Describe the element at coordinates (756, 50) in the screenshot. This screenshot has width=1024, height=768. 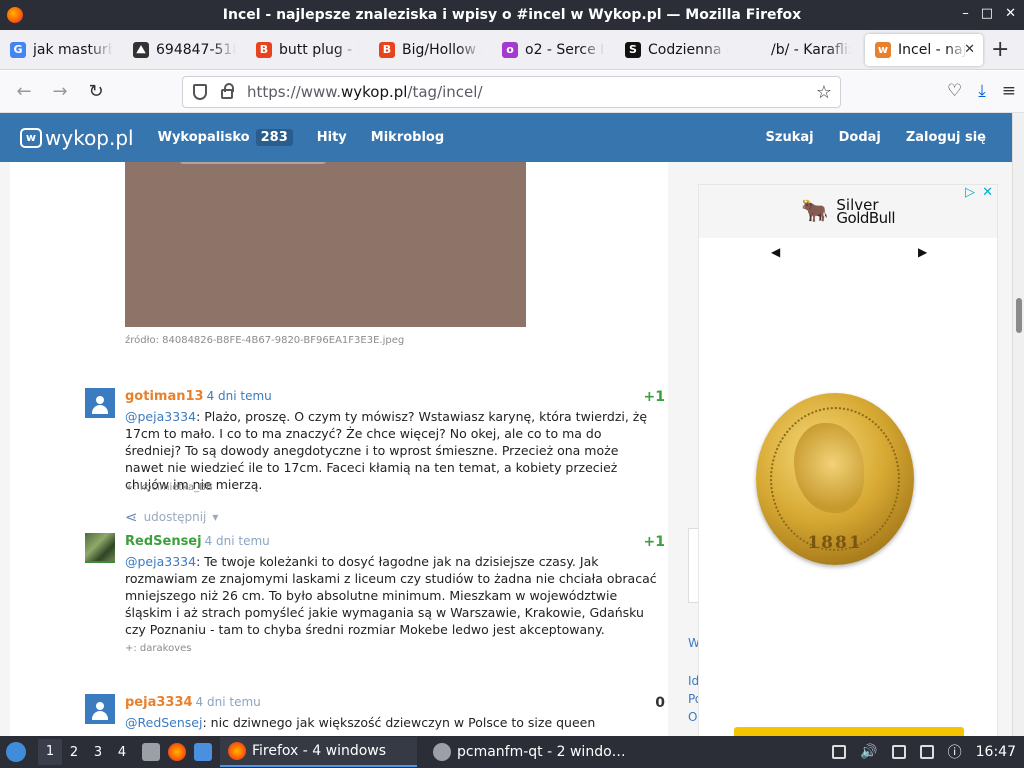
I see `tab-favicon-icon` at that location.